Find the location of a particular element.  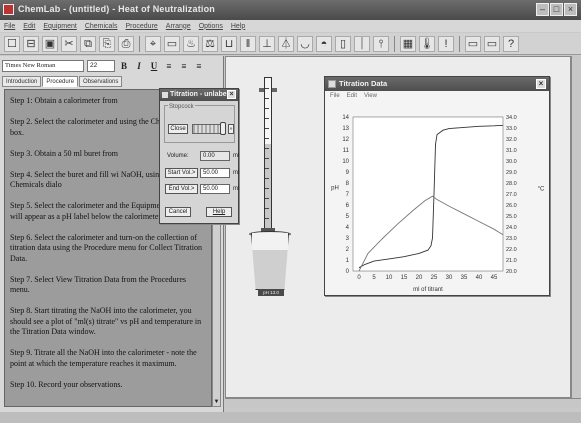

data-menu-view: View is located at coordinates (370, 96).